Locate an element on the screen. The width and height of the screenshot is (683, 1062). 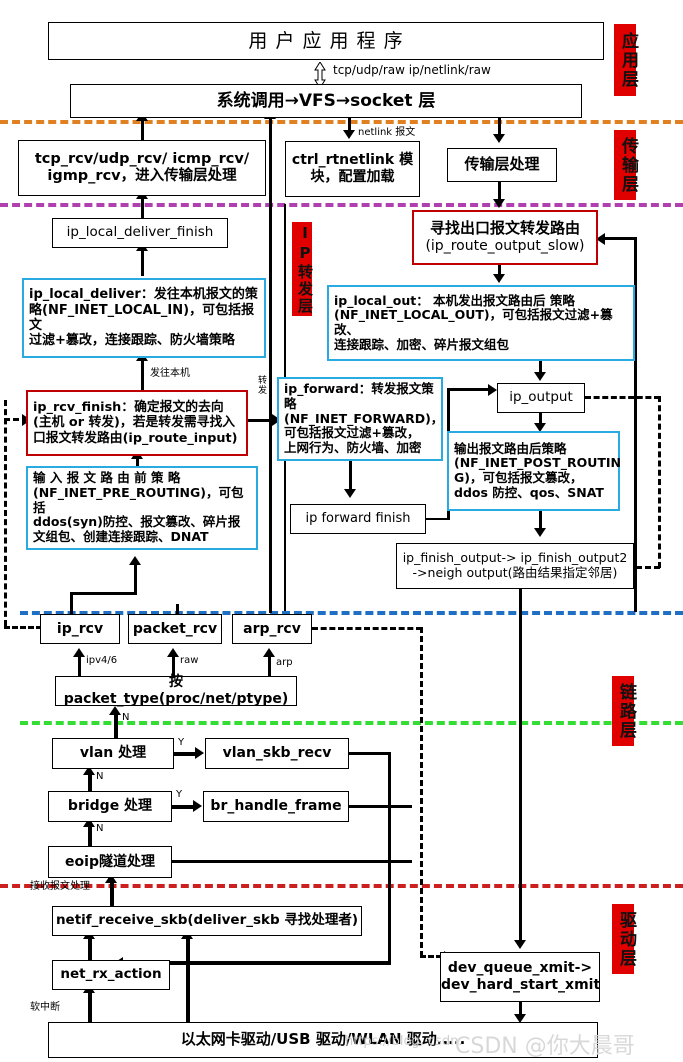
box-ip-rcv-finish-line-0: ip_rcv_finish：确定报文的去向 is located at coordinates (128, 408).